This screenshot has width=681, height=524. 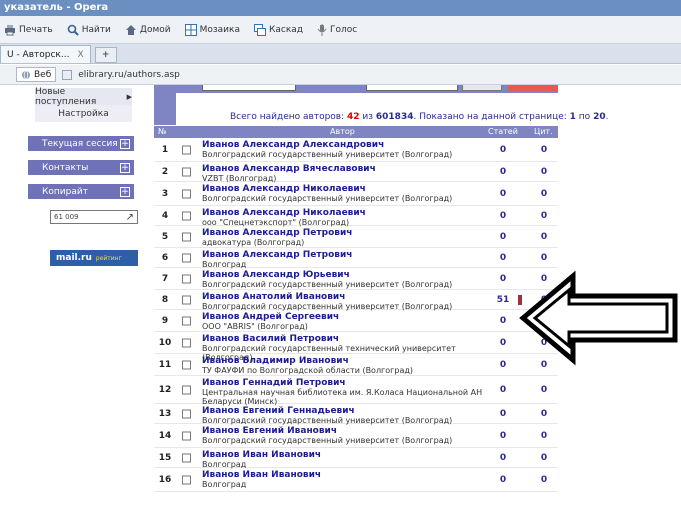 I want to click on new-tab-button: +, so click(x=105, y=55).